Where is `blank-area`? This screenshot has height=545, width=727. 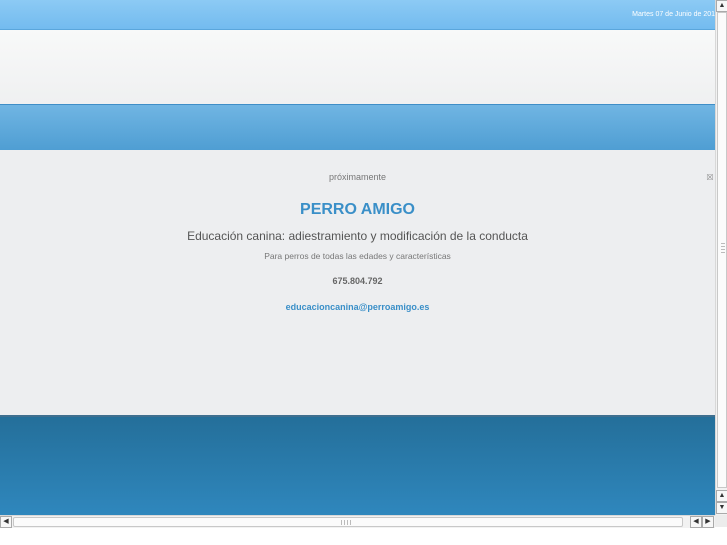
blank-area is located at coordinates (363, 536).